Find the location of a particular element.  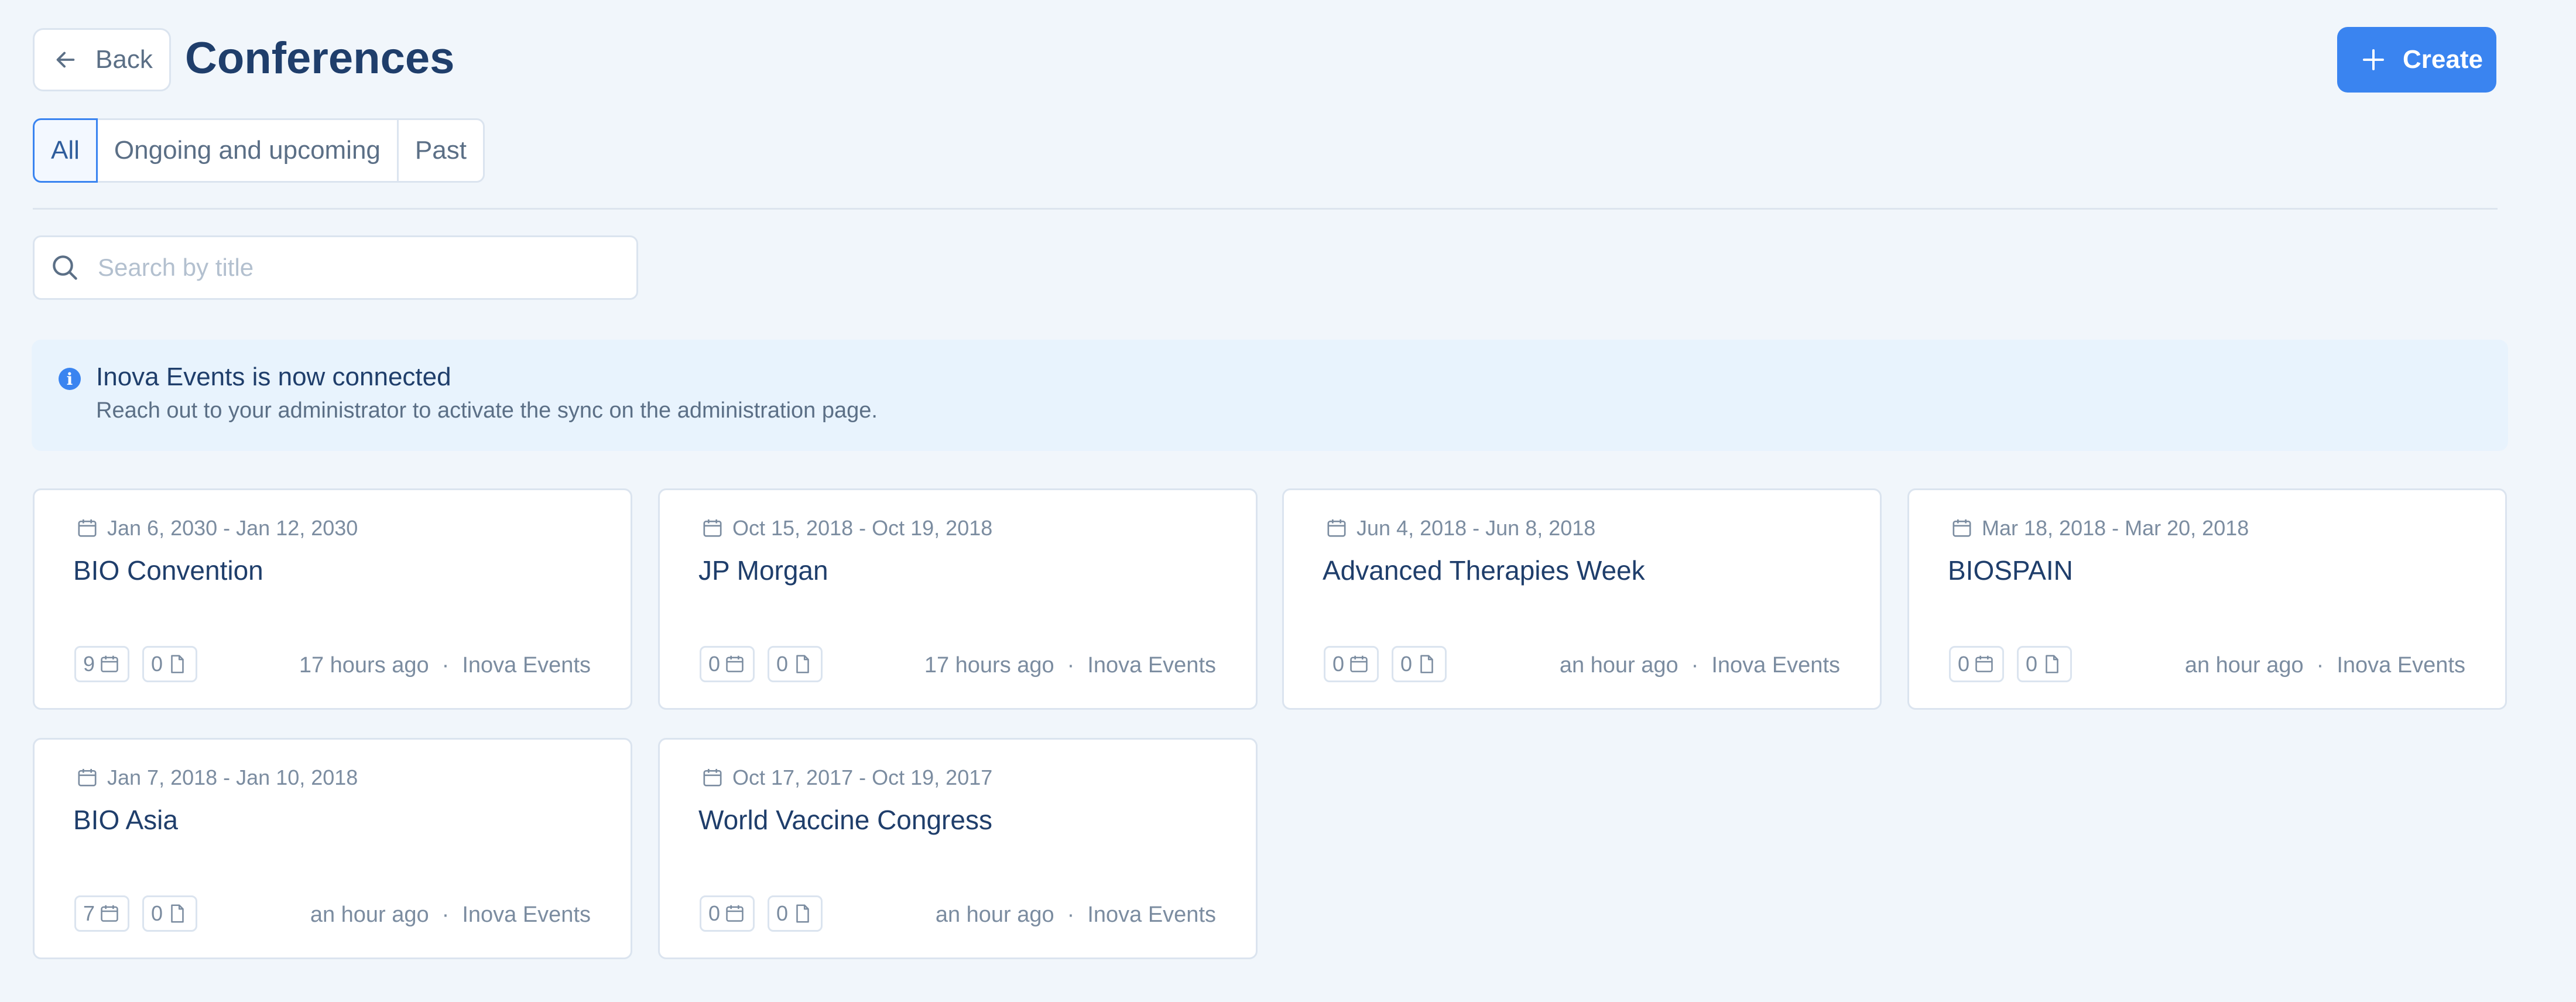

create-button: Create is located at coordinates (2416, 60).